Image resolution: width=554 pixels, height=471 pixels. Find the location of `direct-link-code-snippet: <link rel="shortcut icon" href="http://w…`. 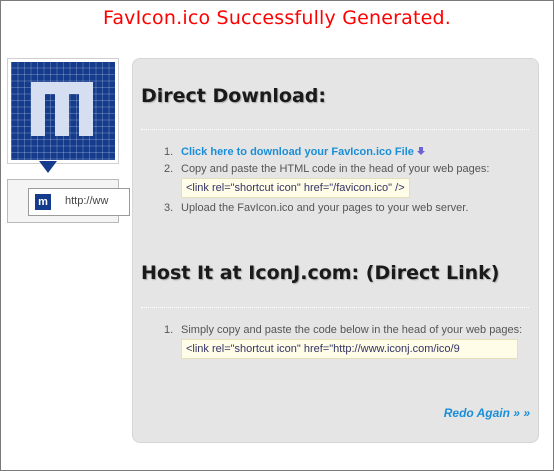

direct-link-code-snippet: <link rel="shortcut icon" href="http://w… is located at coordinates (349, 349).